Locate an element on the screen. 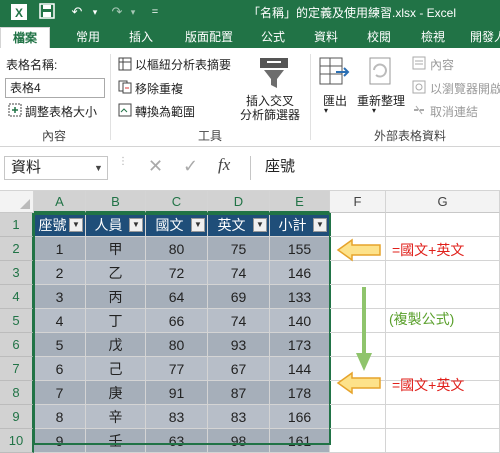 Image resolution: width=500 pixels, height=453 pixels. table-cell: 66 is located at coordinates (177, 321).